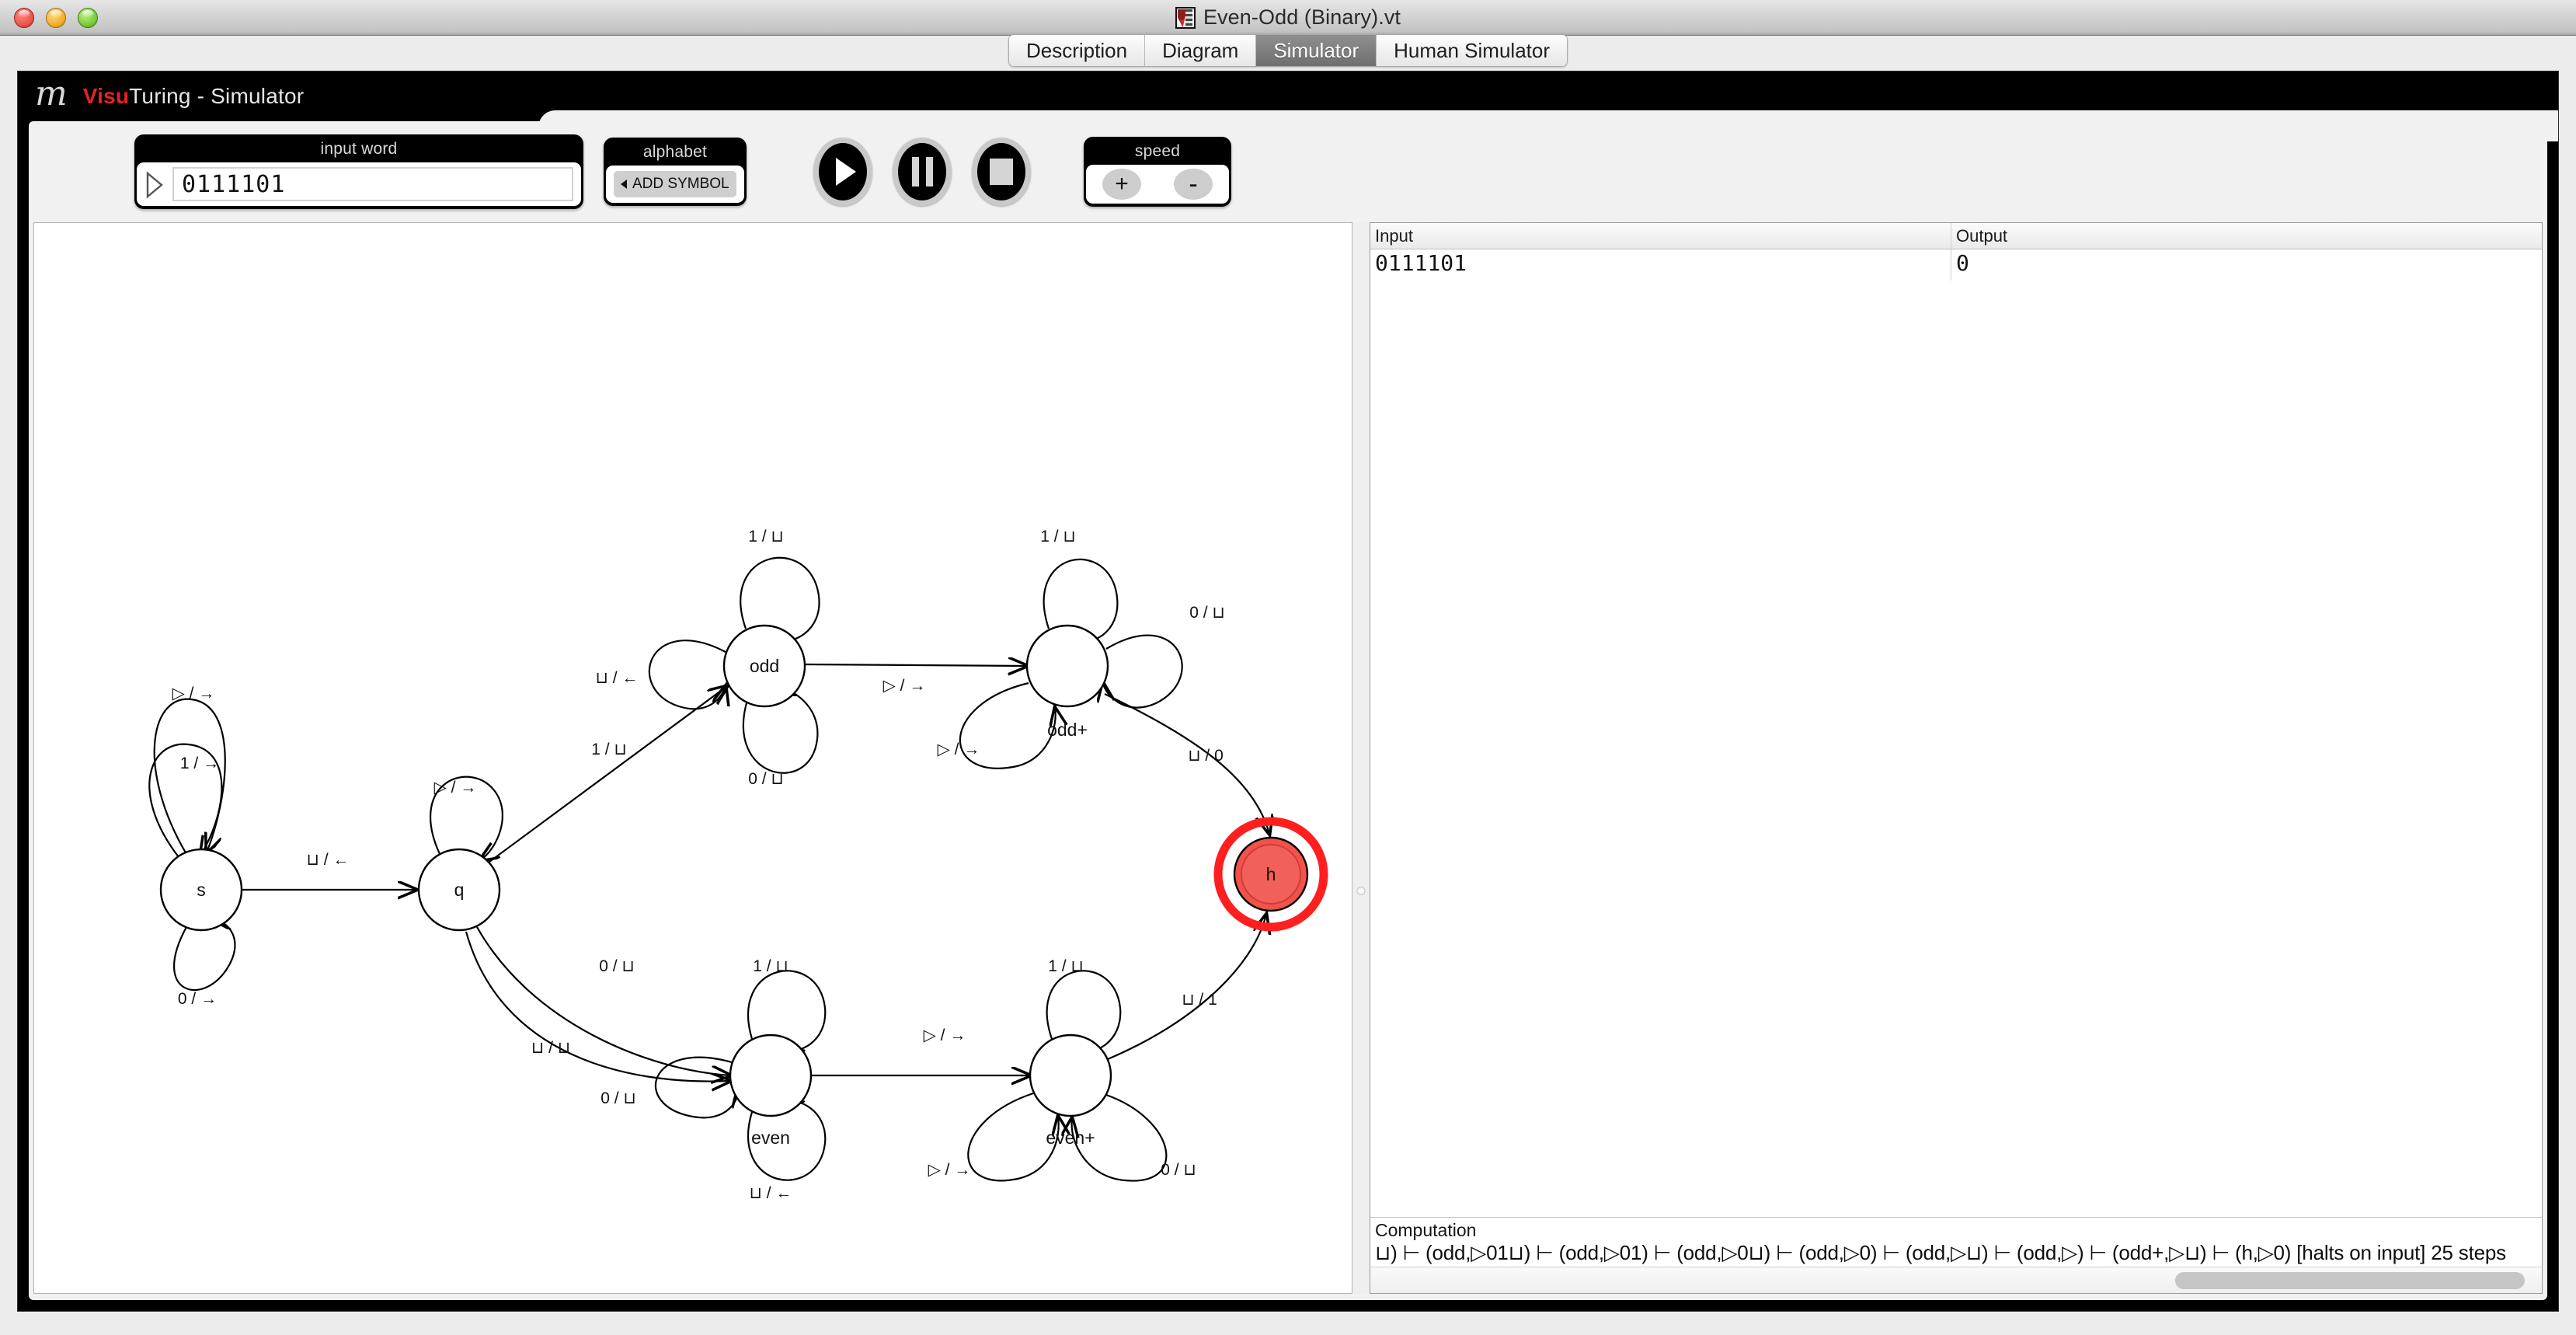 The height and width of the screenshot is (1335, 2576). What do you see at coordinates (1316, 50) in the screenshot?
I see `tab-simulator: Simulator` at bounding box center [1316, 50].